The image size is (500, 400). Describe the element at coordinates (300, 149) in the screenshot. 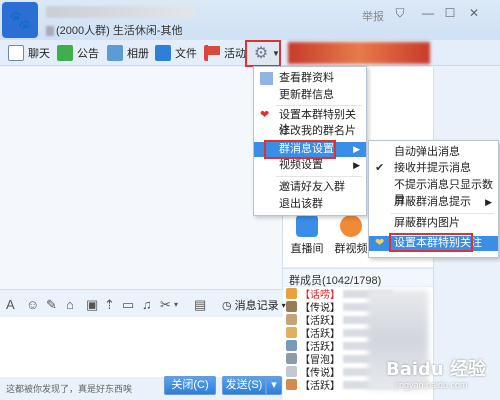

I see `highlight-box-message-settings` at that location.